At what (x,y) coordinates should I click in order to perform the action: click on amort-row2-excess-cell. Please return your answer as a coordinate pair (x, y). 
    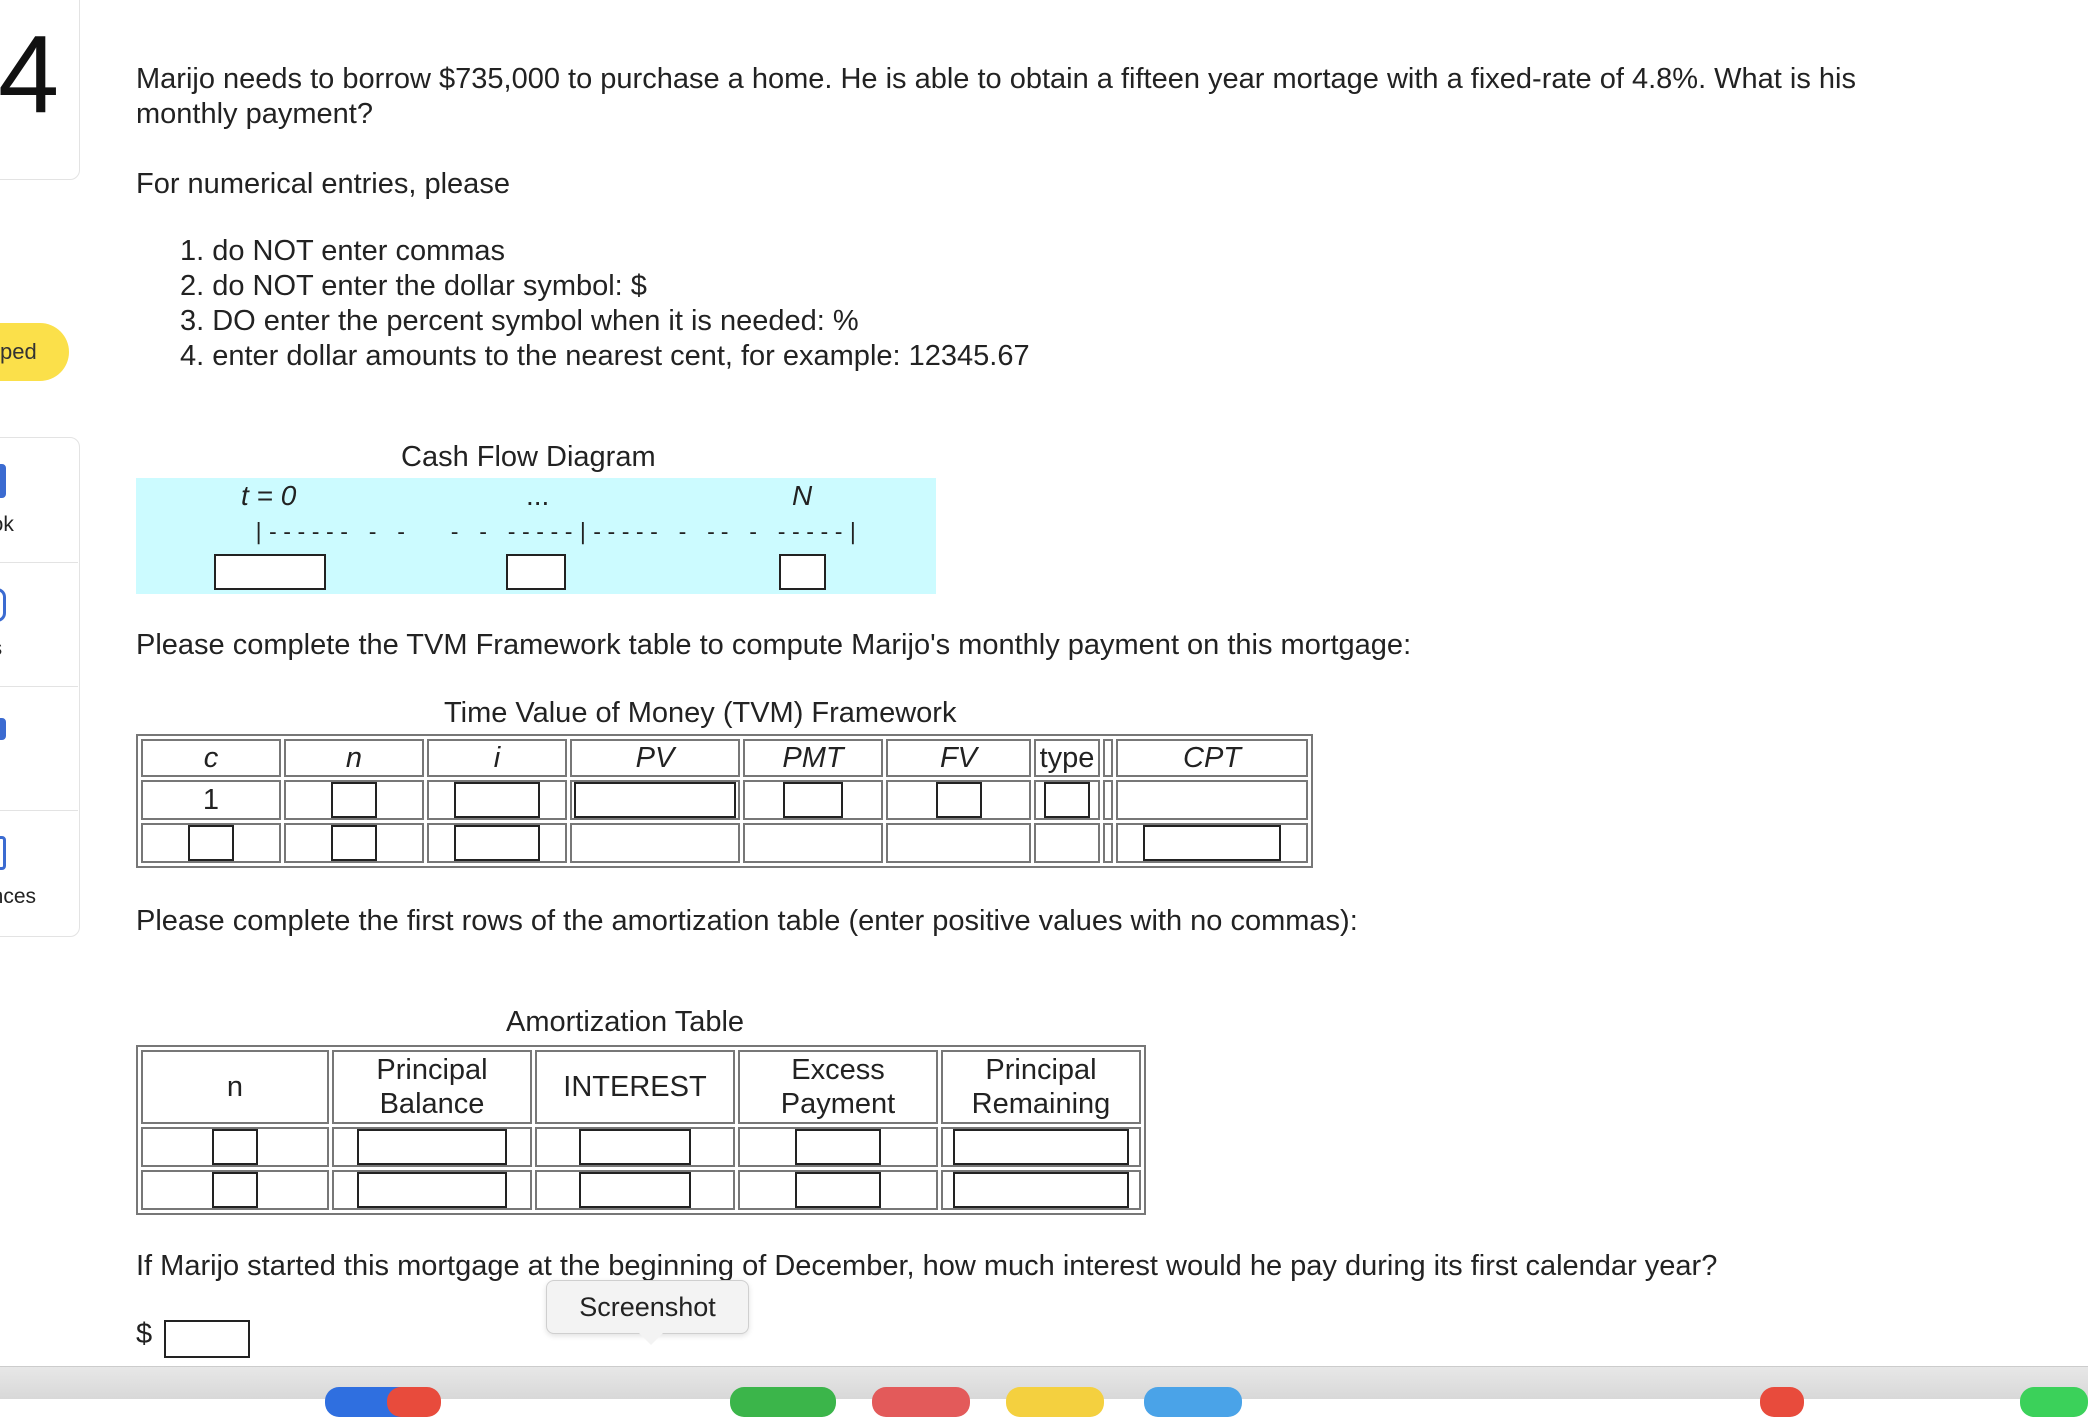
    Looking at the image, I should click on (838, 1190).